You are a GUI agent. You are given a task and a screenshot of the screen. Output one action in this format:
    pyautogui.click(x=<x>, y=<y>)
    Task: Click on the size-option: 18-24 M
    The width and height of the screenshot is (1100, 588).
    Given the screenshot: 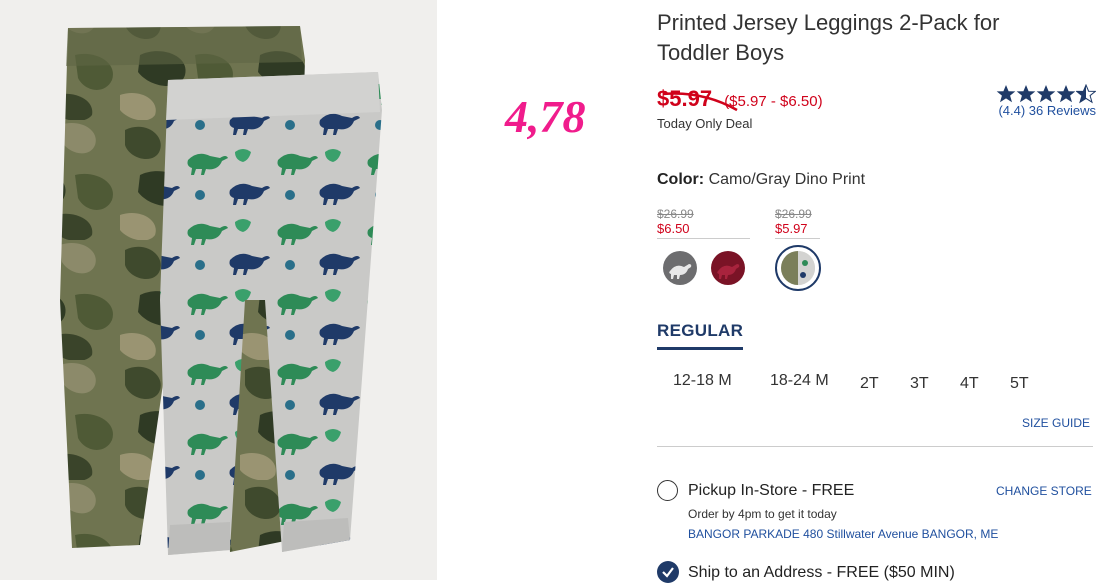 What is the action you would take?
    pyautogui.click(x=799, y=381)
    